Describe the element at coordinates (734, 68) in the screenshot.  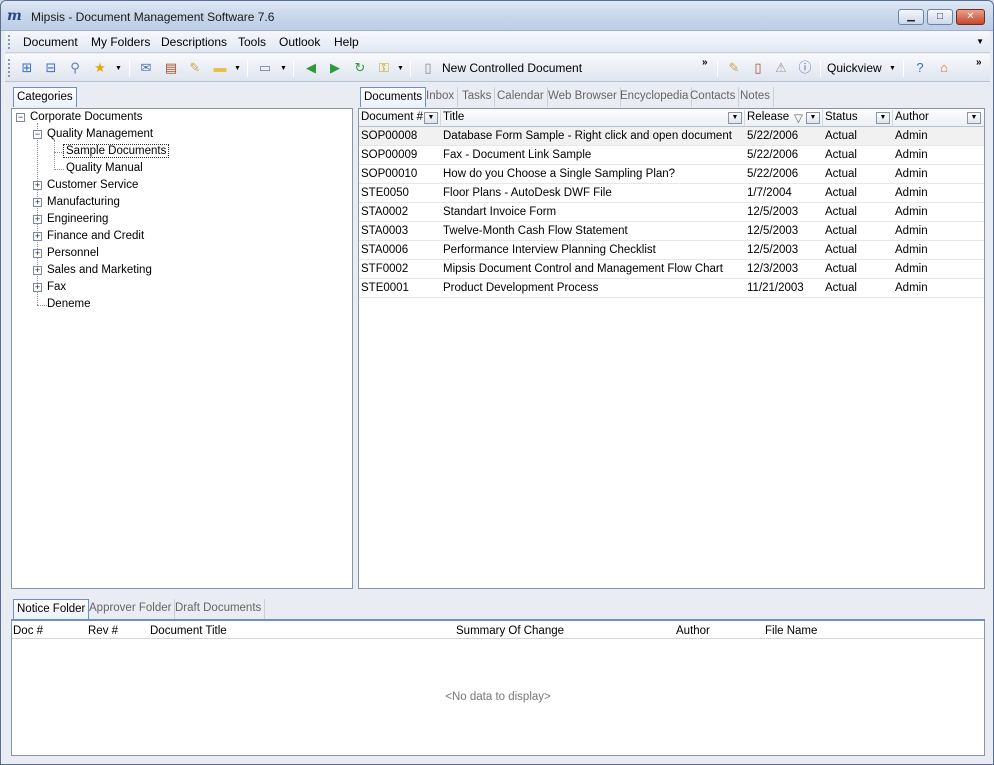
I see `edit-document-icon: ✎` at that location.